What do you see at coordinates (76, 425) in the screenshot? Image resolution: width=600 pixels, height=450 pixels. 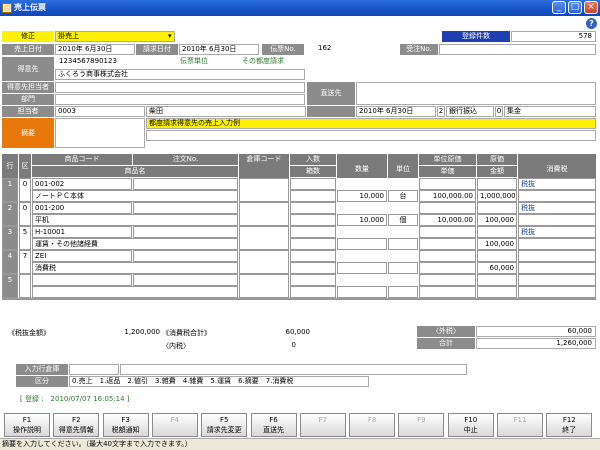 I see `fkey-f2-button: F2 得意先情報` at bounding box center [76, 425].